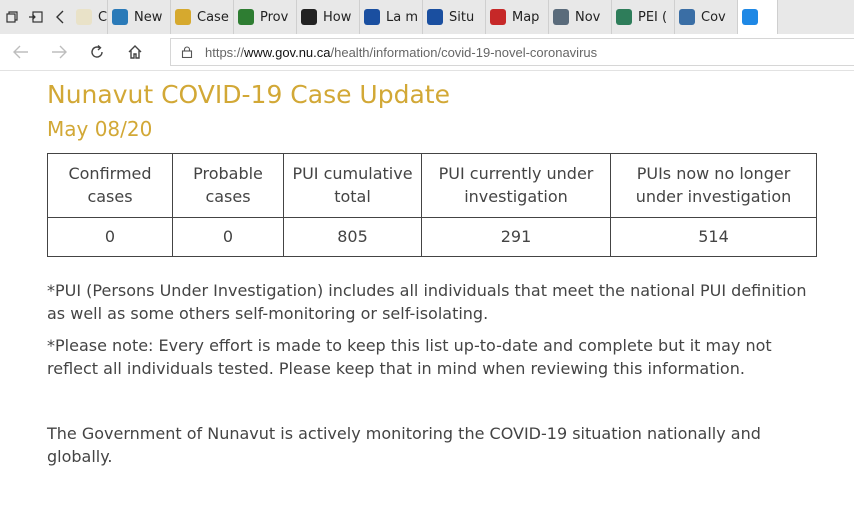 Image resolution: width=854 pixels, height=514 pixels. I want to click on tab-label: Map, so click(526, 17).